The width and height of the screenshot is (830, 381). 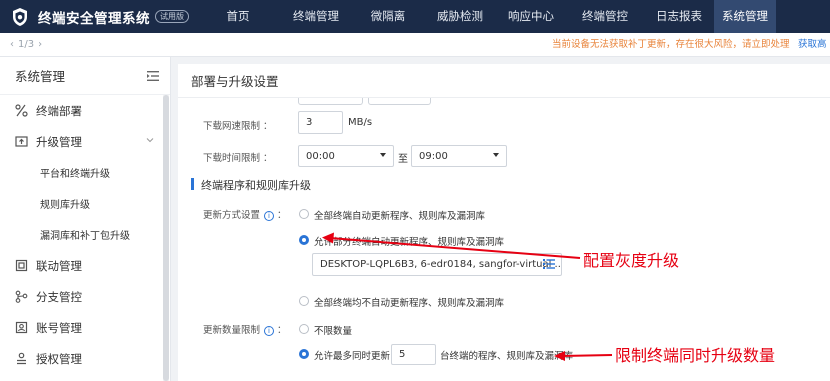 I want to click on update-count-label: 更新数量限制 i ：, so click(x=245, y=330).